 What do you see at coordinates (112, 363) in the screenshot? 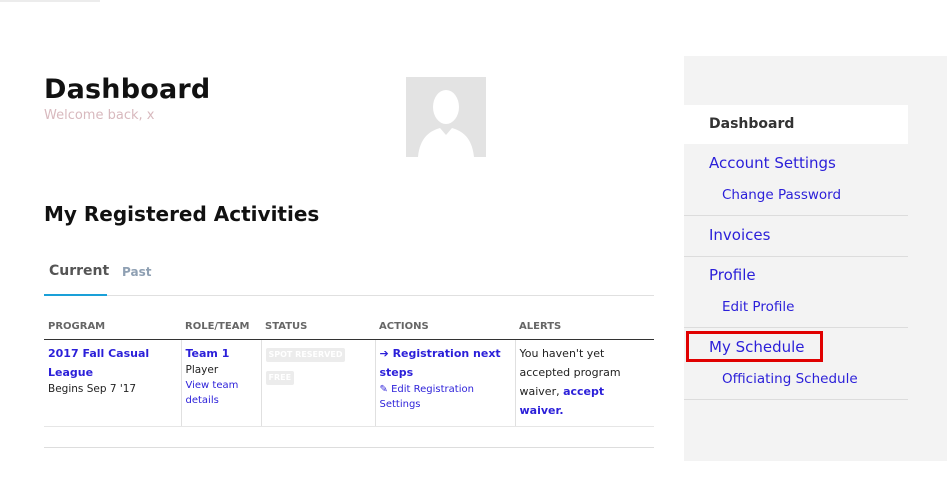
I see `program-link: 2017 Fall Casual League` at bounding box center [112, 363].